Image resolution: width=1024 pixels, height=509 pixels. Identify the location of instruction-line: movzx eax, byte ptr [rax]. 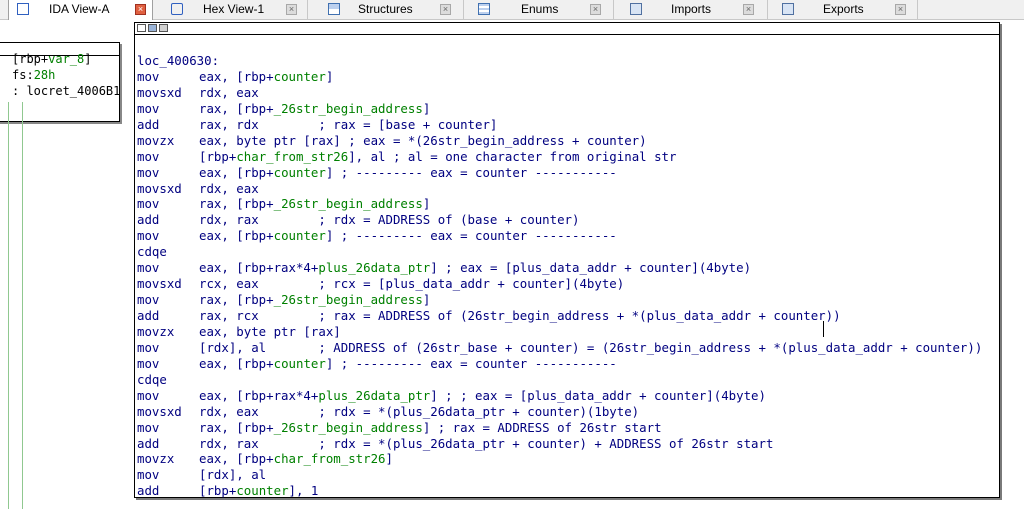
(559, 332).